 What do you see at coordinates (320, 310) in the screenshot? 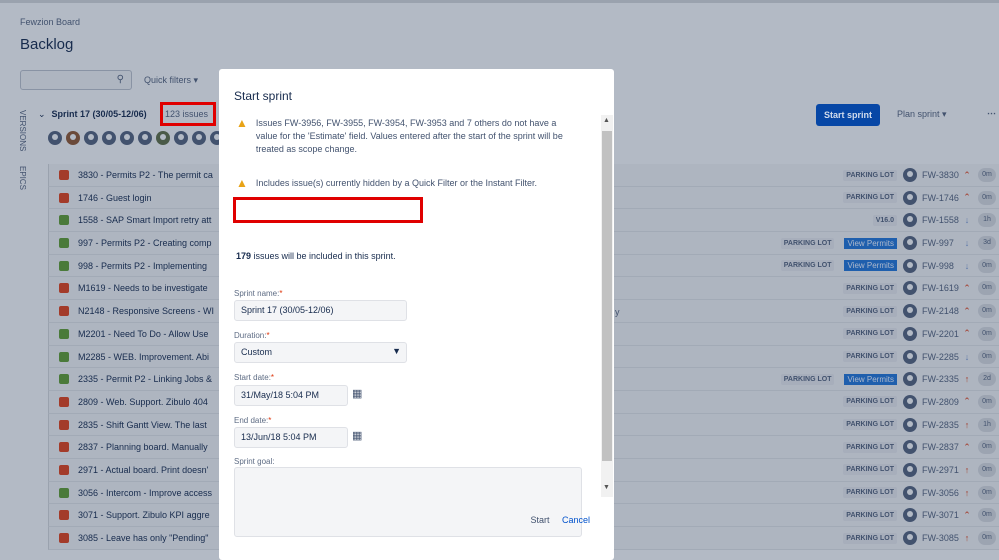
I see `sprint-name-field: Sprint 17 (30/05-12/06)` at bounding box center [320, 310].